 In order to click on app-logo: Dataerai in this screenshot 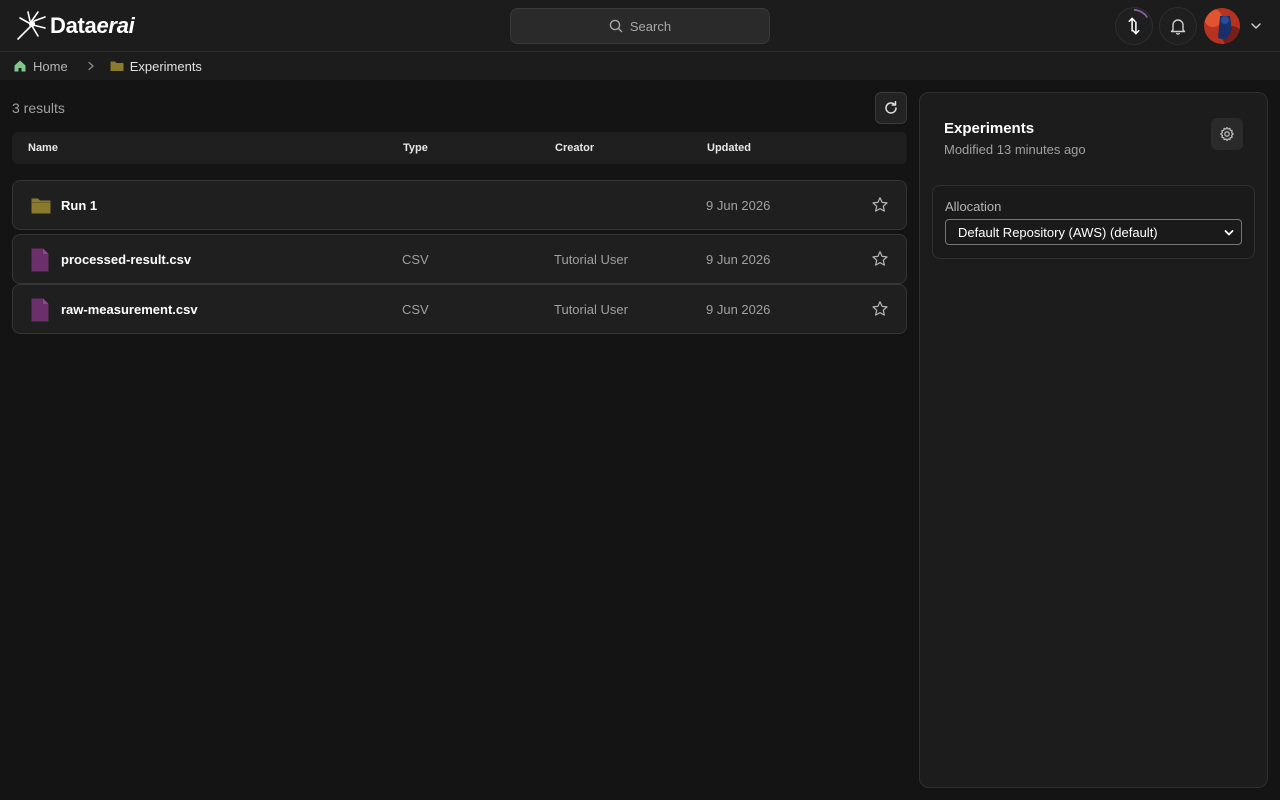, I will do `click(74, 26)`.